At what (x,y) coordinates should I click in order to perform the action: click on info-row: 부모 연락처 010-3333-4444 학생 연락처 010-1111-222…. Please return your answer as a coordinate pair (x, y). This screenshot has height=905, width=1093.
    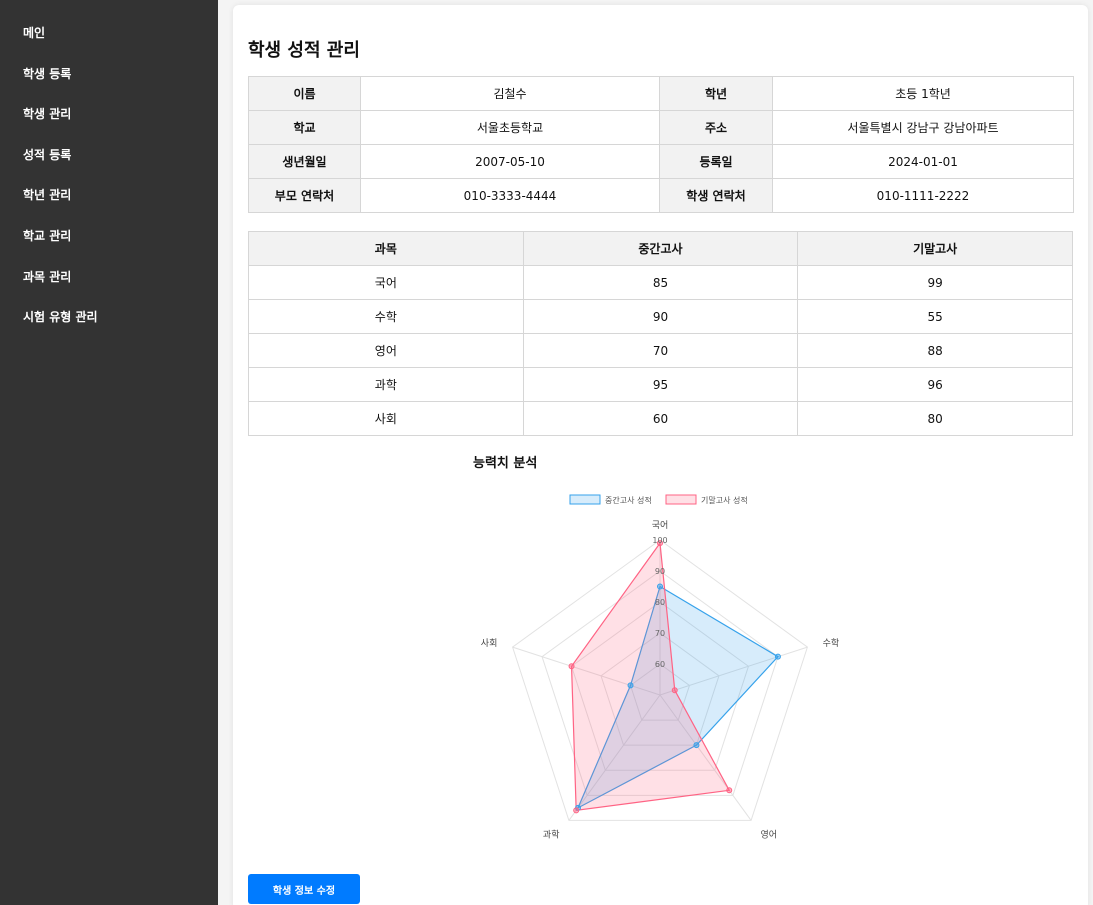
    Looking at the image, I should click on (661, 195).